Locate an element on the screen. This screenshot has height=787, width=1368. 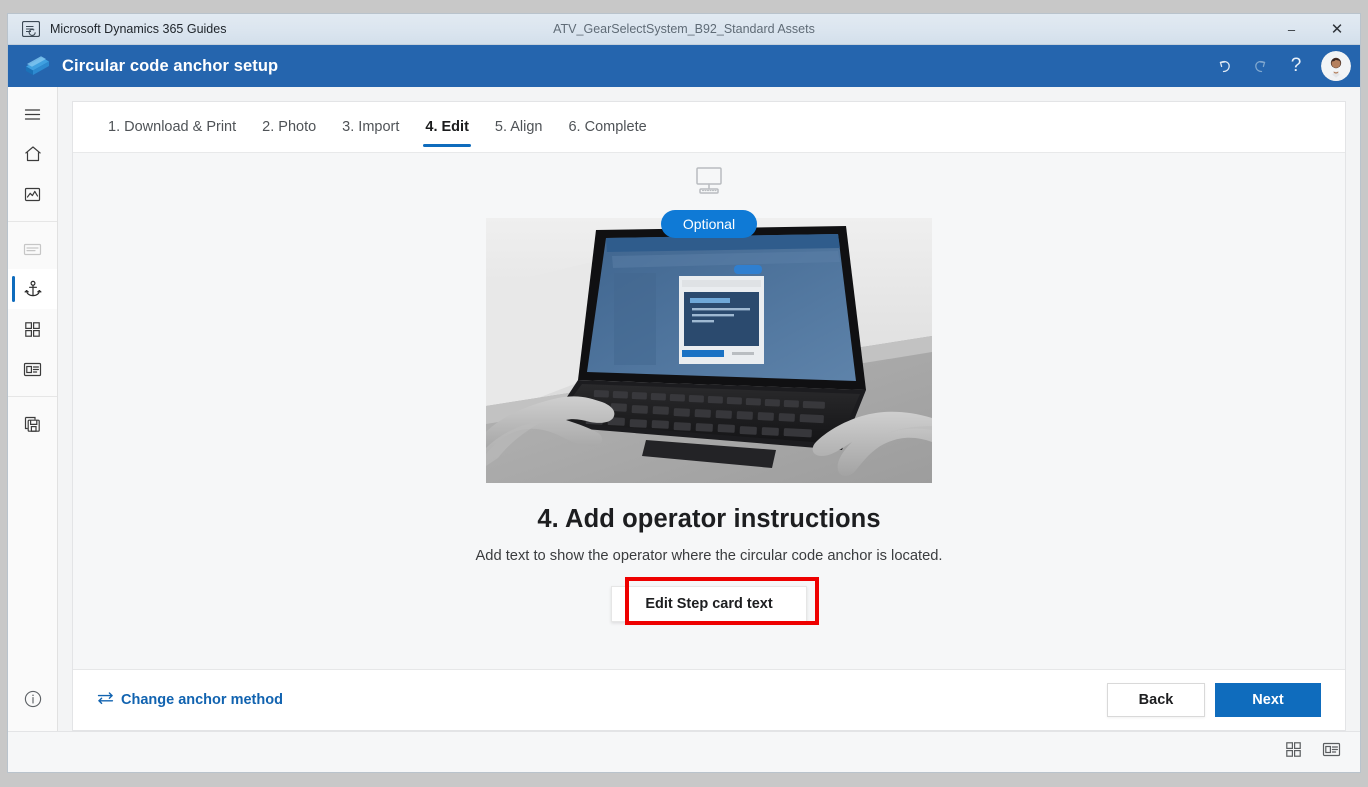
sidebar-item-anchor is located at coordinates (32, 289).